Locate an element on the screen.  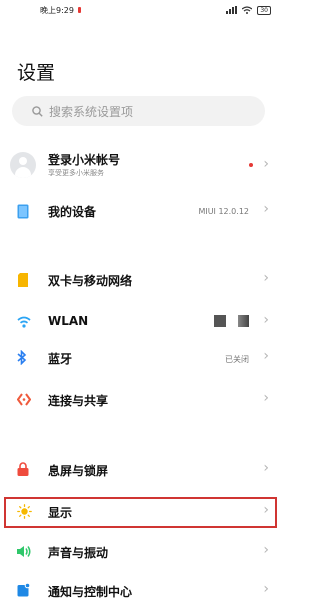
status-time: 晚上9:29 is located at coordinates (57, 10).